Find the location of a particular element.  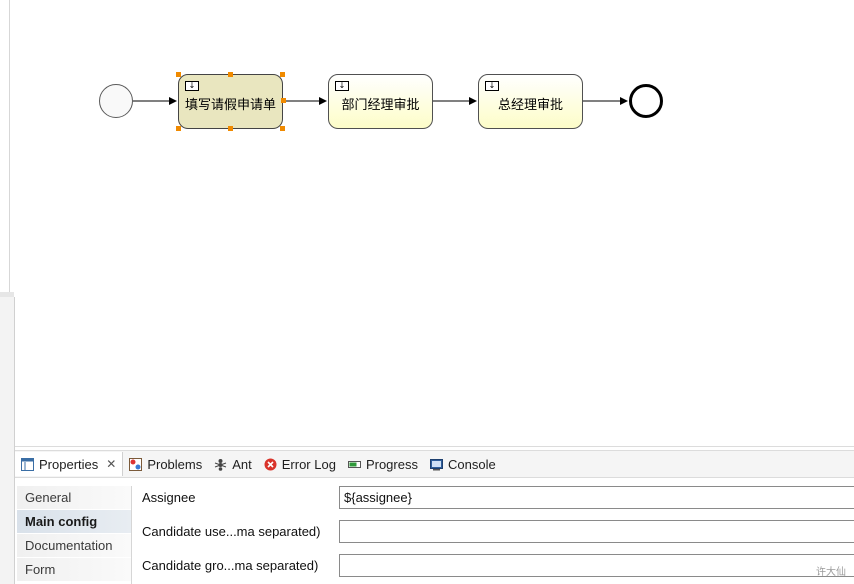

user-task-fill-leave-form: ↓ 填写请假申请单 is located at coordinates (230, 101).